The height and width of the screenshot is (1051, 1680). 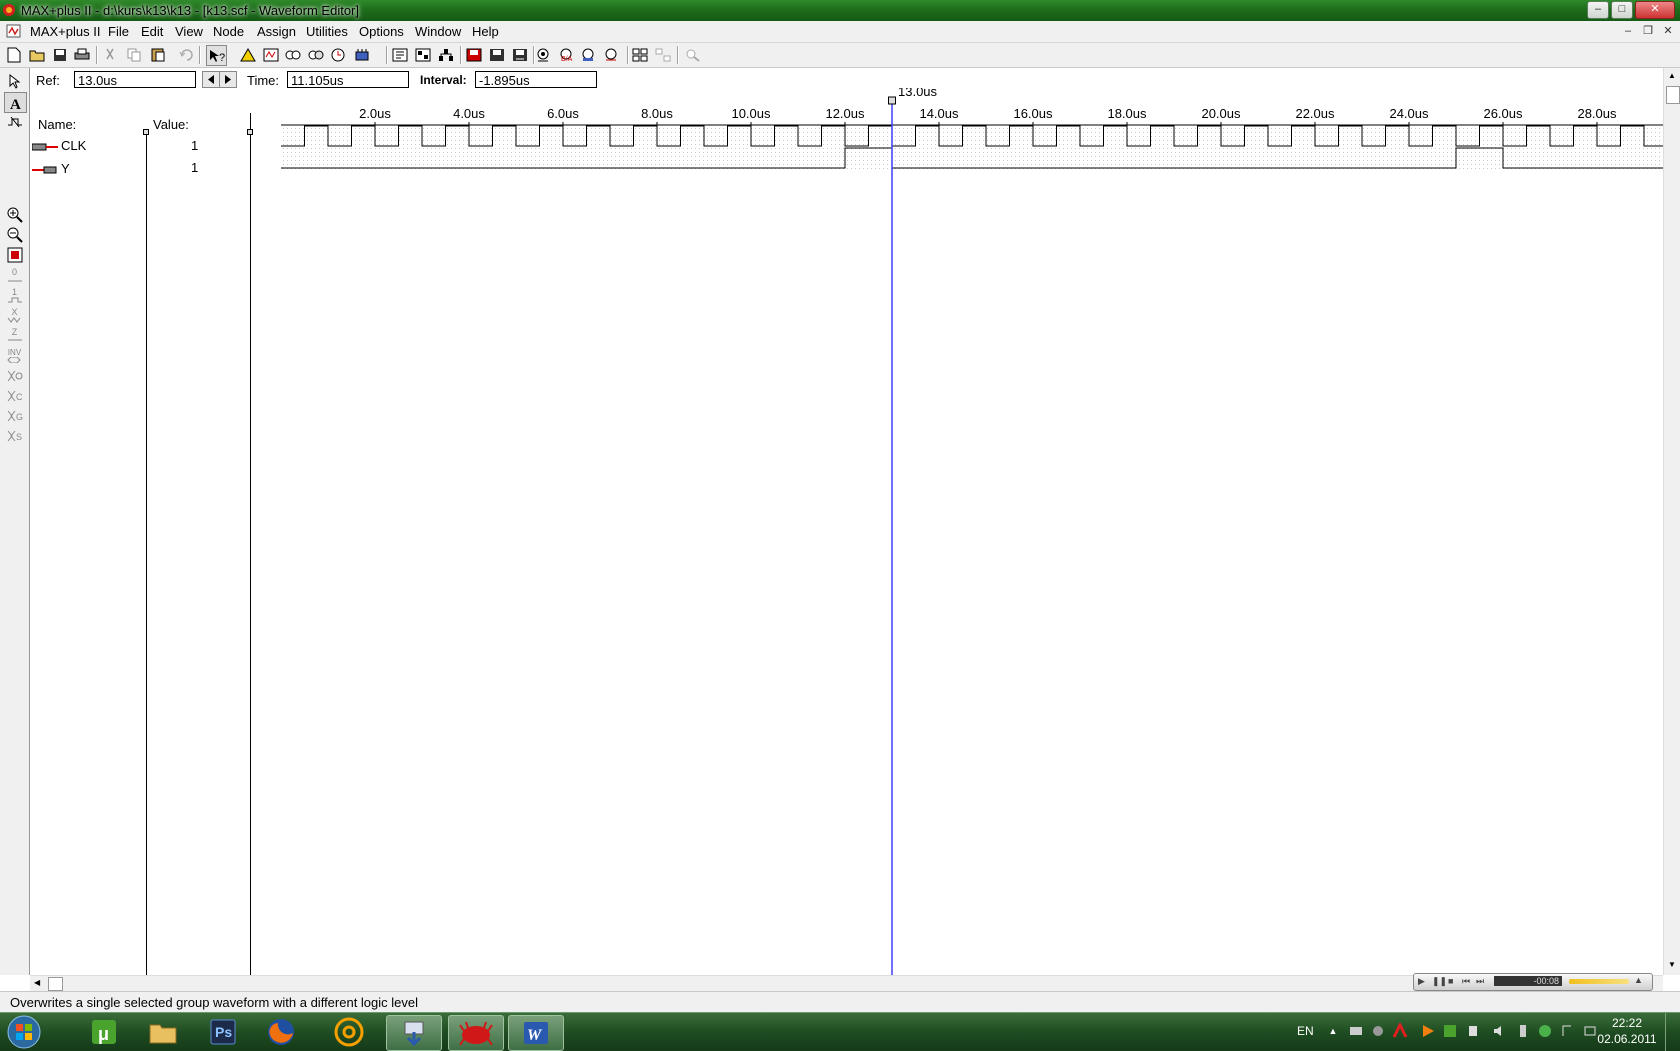 What do you see at coordinates (414, 1033) in the screenshot?
I see `download-icon` at bounding box center [414, 1033].